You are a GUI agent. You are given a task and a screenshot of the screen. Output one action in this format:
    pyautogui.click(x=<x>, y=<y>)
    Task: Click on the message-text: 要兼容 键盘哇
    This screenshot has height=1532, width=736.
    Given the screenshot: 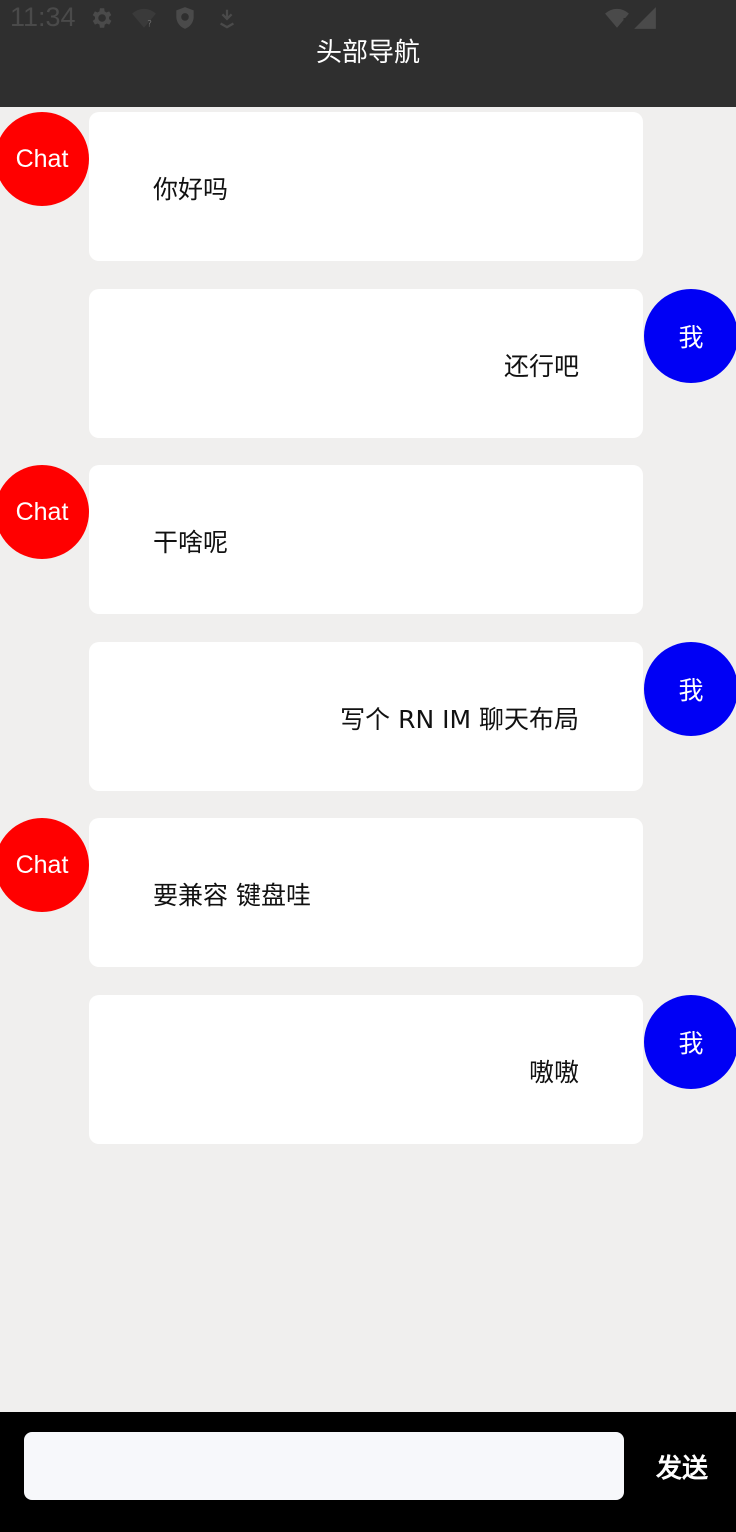 What is the action you would take?
    pyautogui.click(x=232, y=895)
    